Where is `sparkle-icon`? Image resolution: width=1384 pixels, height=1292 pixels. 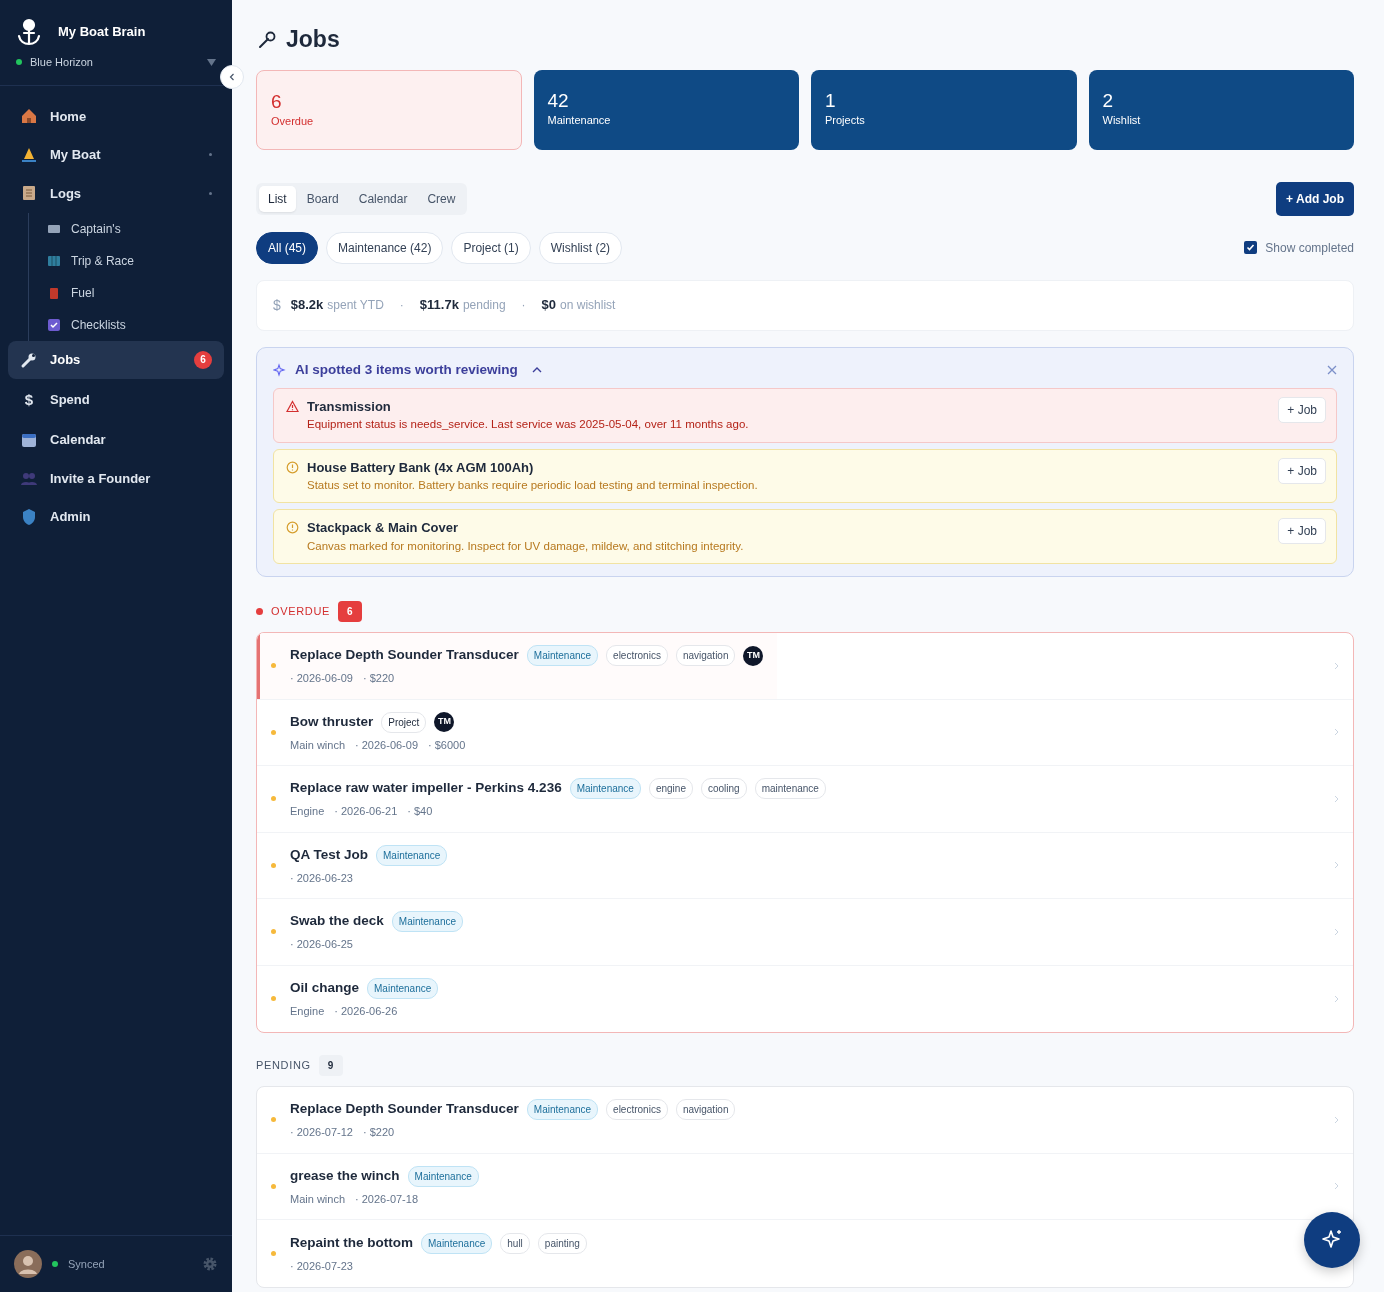
sparkle-icon is located at coordinates (280, 369).